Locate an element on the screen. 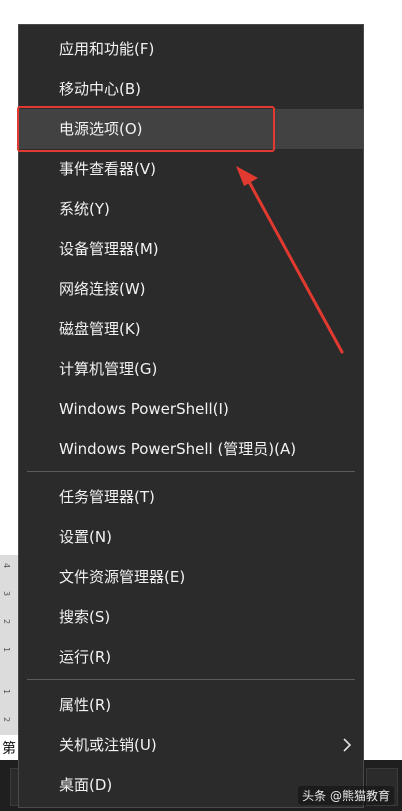  menu-item-apps-and-features: 应用和功能(F) is located at coordinates (191, 49).